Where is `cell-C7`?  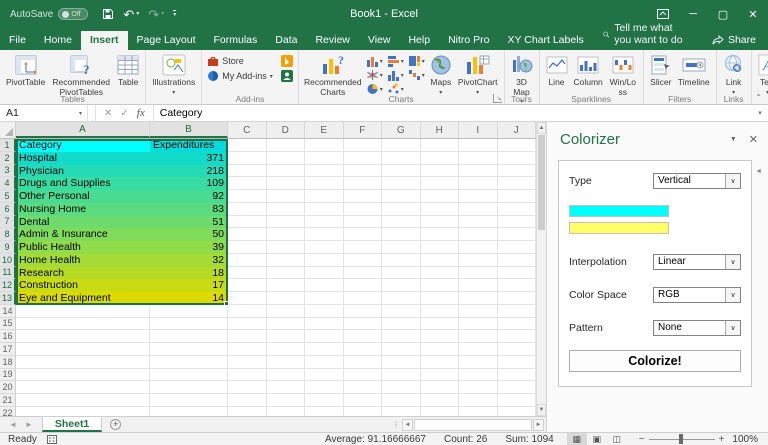 cell-C7 is located at coordinates (247, 222).